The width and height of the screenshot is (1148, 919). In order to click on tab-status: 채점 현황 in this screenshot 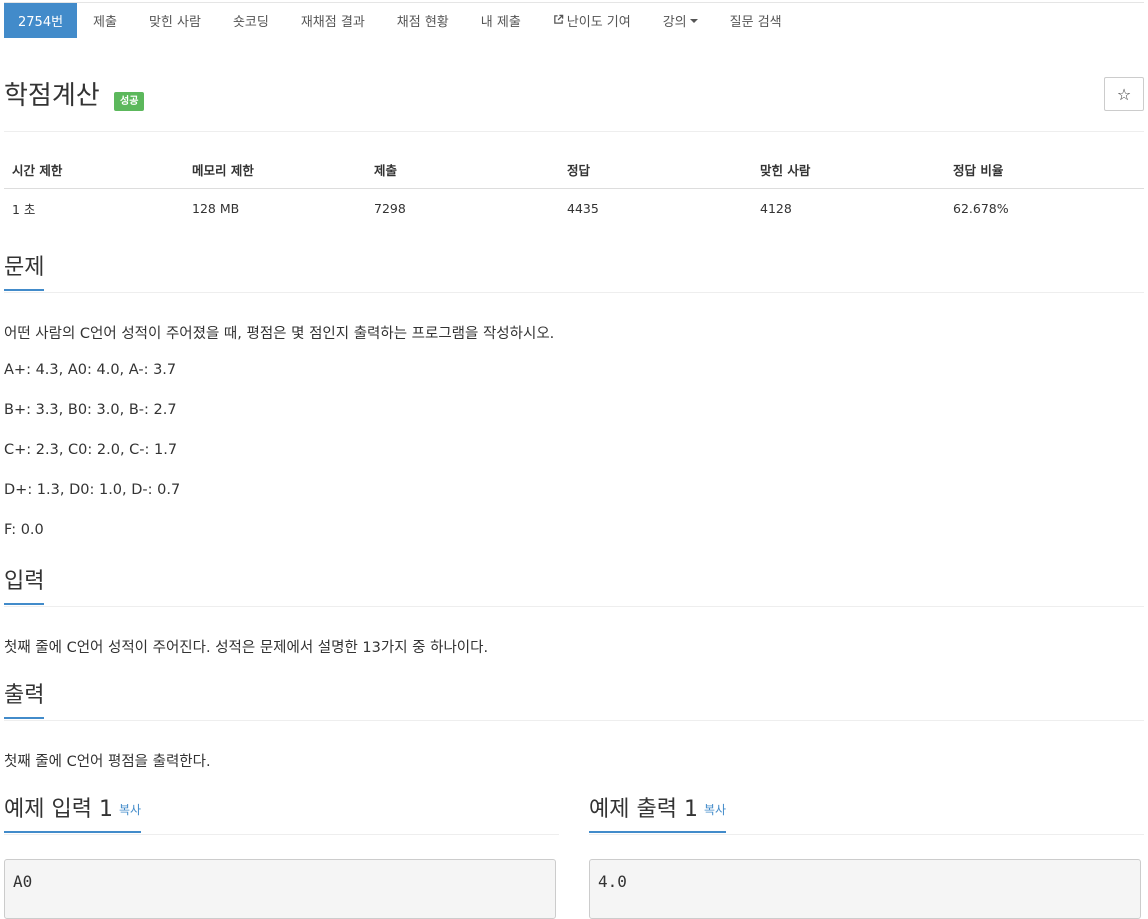, I will do `click(423, 20)`.